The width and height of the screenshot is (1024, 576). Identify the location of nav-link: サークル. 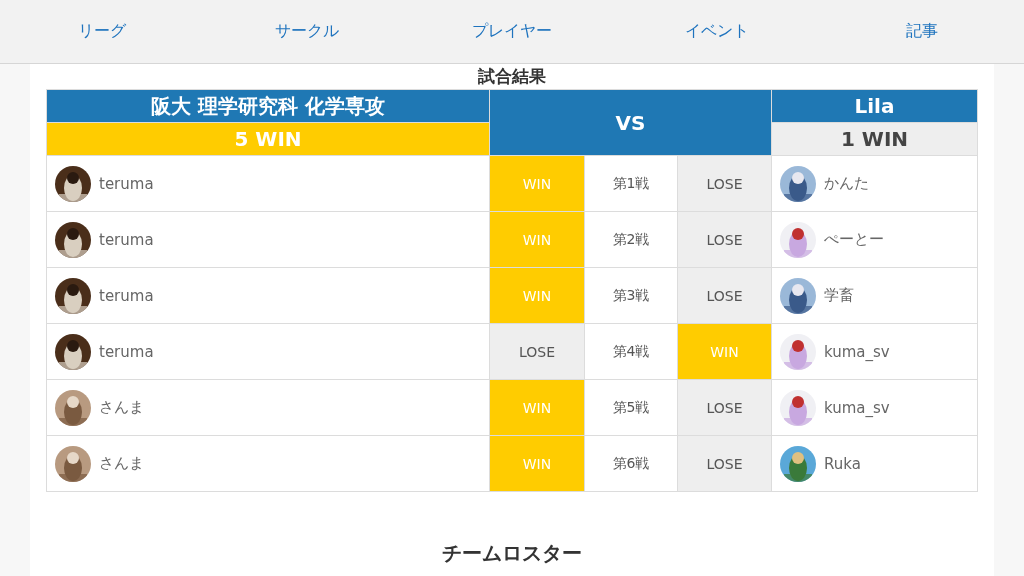
(307, 31).